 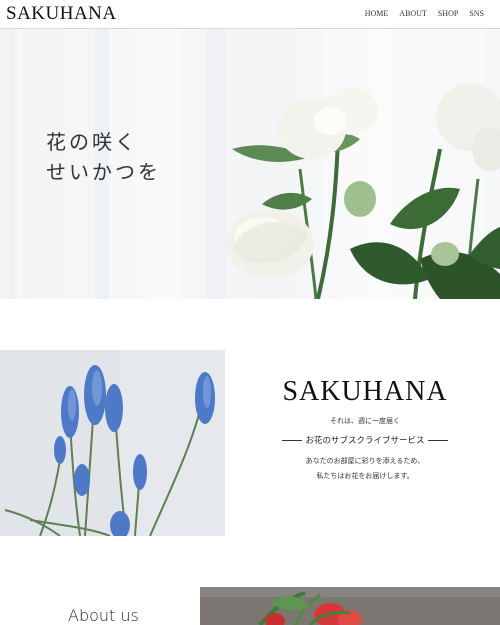 I want to click on hero-headline: 花の咲く せいかつを, so click(x=103, y=157).